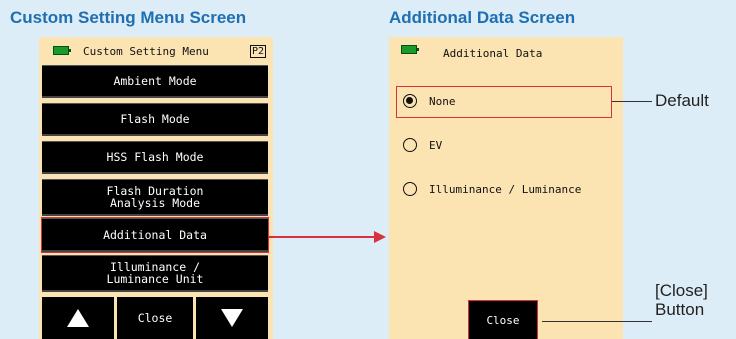 This screenshot has width=736, height=339. I want to click on menu-item-ambient-mode: Ambient Mode, so click(155, 81).